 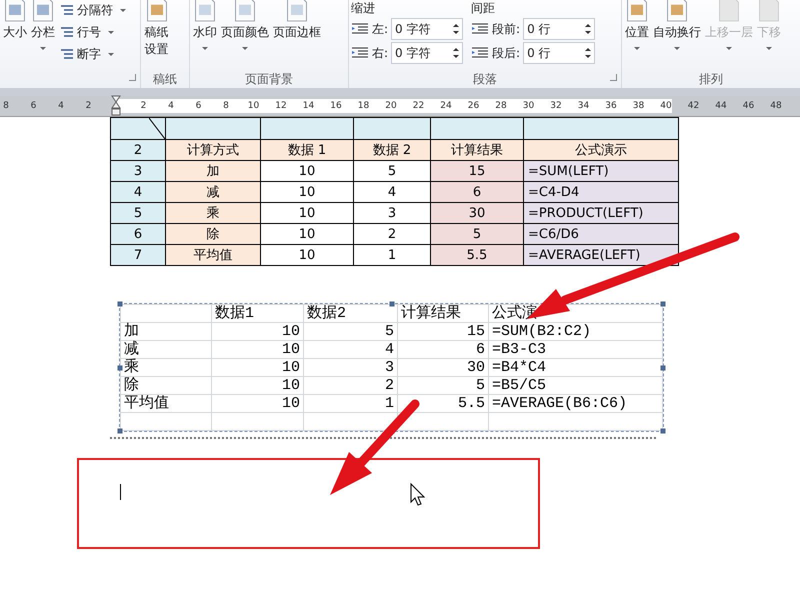 What do you see at coordinates (93, 32) in the screenshot?
I see `ribbon-button: 行号` at bounding box center [93, 32].